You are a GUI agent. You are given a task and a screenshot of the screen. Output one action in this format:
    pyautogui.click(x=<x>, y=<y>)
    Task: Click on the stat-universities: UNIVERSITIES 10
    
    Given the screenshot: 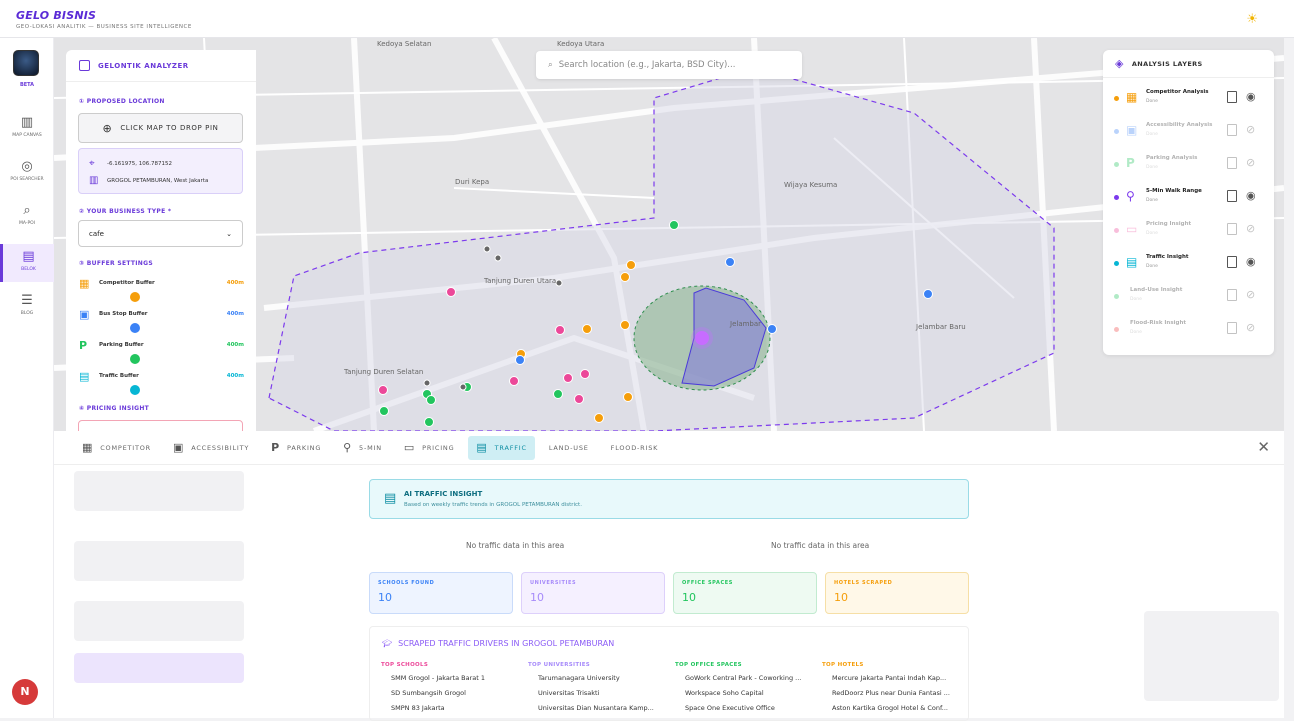 What is the action you would take?
    pyautogui.click(x=593, y=593)
    